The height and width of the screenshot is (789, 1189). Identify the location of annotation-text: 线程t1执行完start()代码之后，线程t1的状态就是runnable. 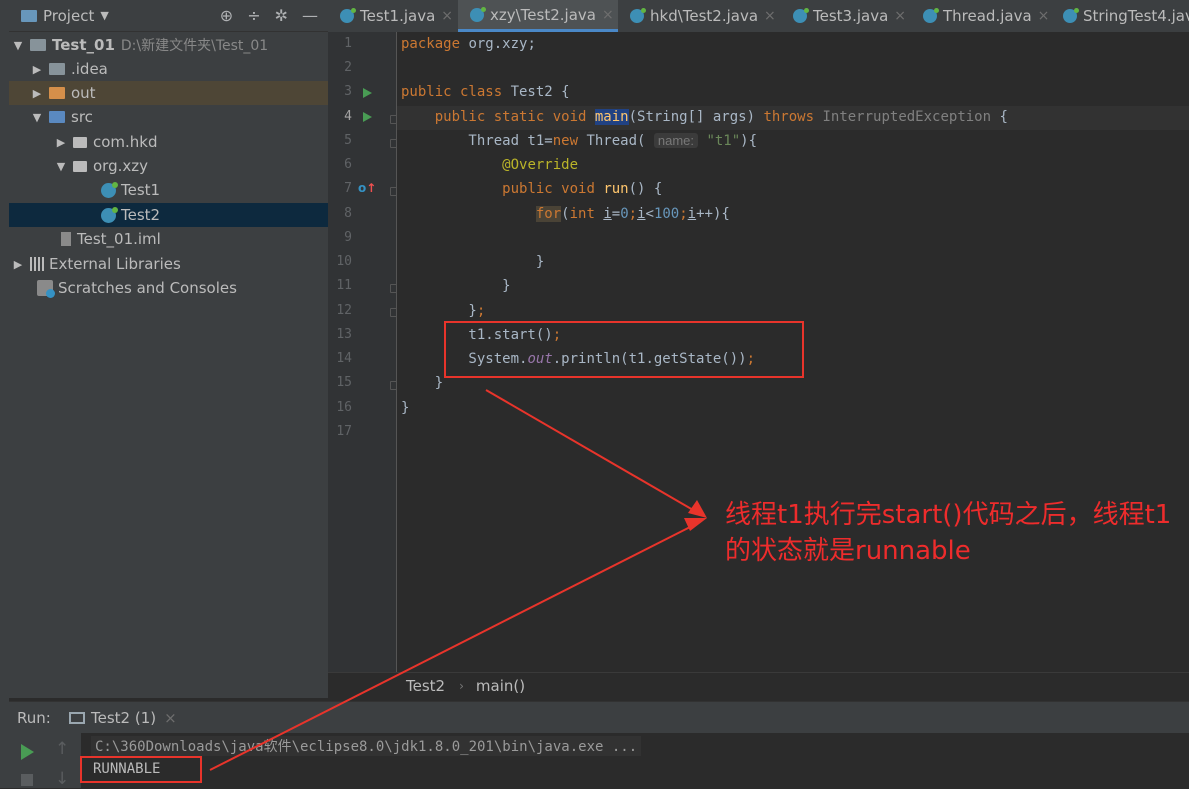
(948, 533).